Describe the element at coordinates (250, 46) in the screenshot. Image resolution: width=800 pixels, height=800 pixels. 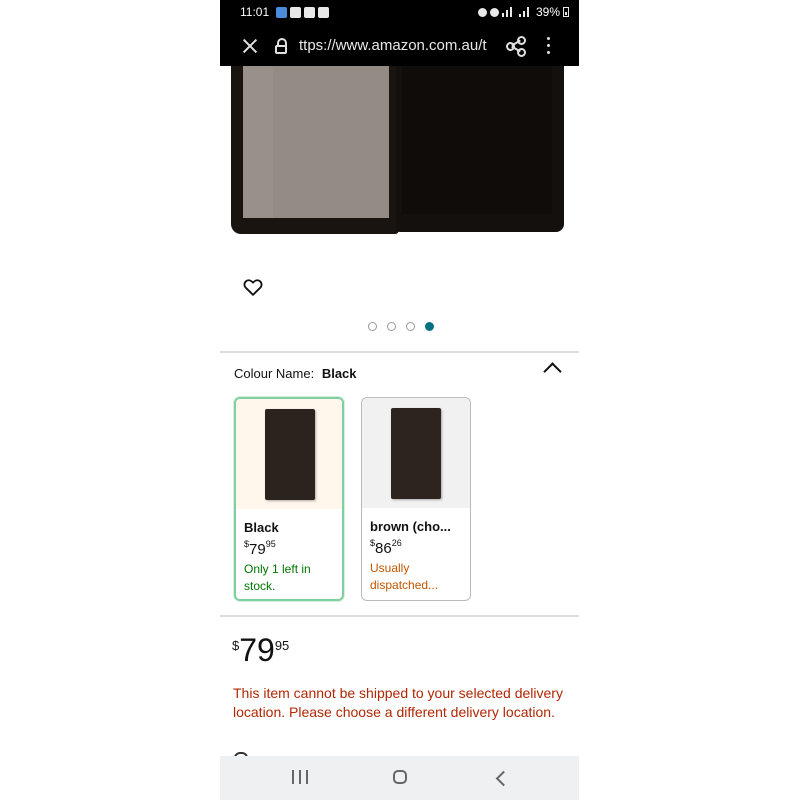
I see `close-icon` at that location.